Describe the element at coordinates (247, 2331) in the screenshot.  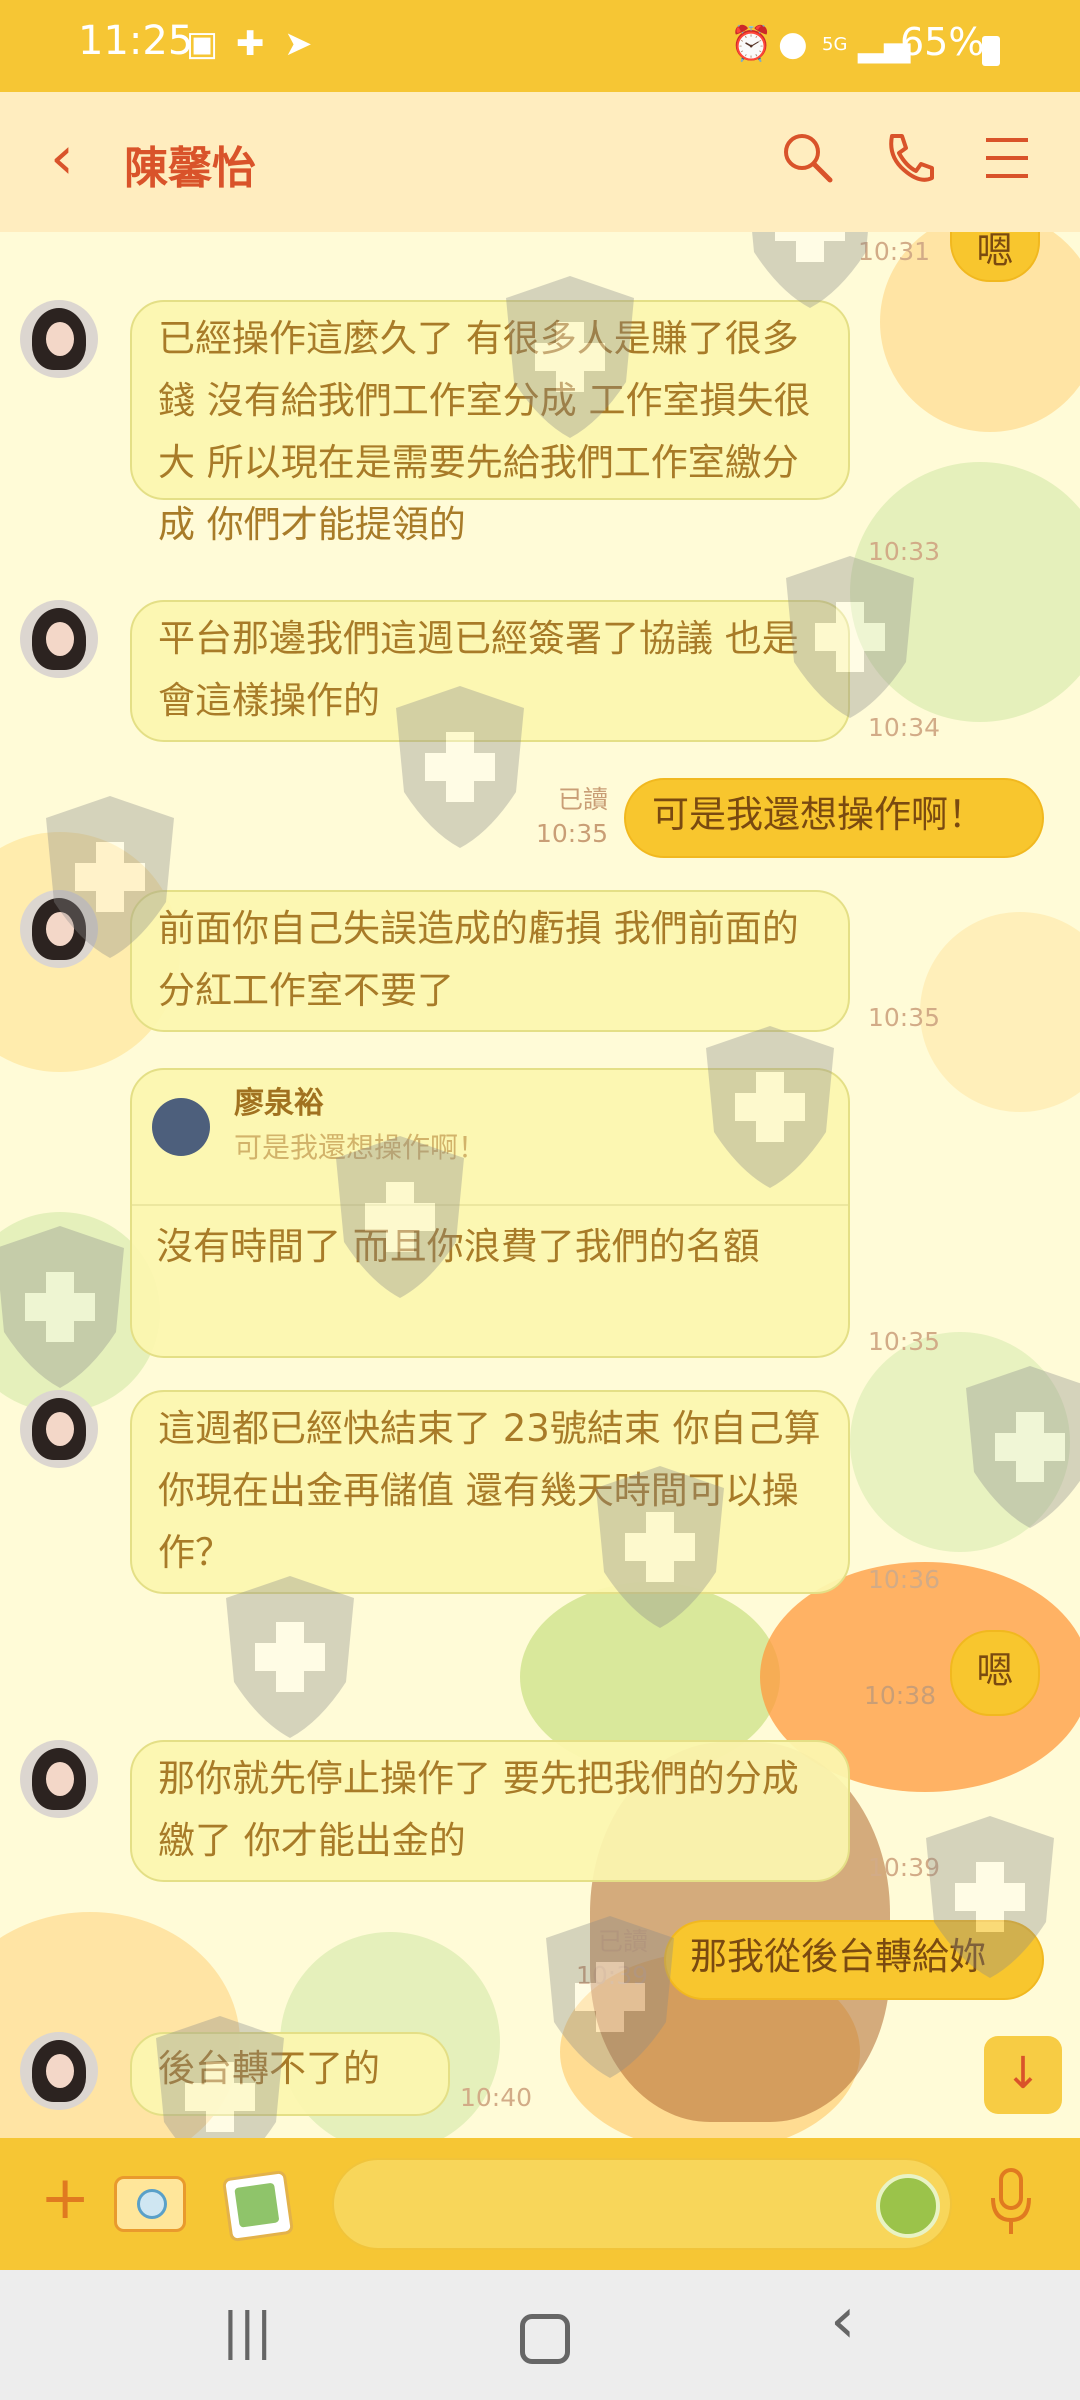
I see `recent-apps-button: |||` at that location.